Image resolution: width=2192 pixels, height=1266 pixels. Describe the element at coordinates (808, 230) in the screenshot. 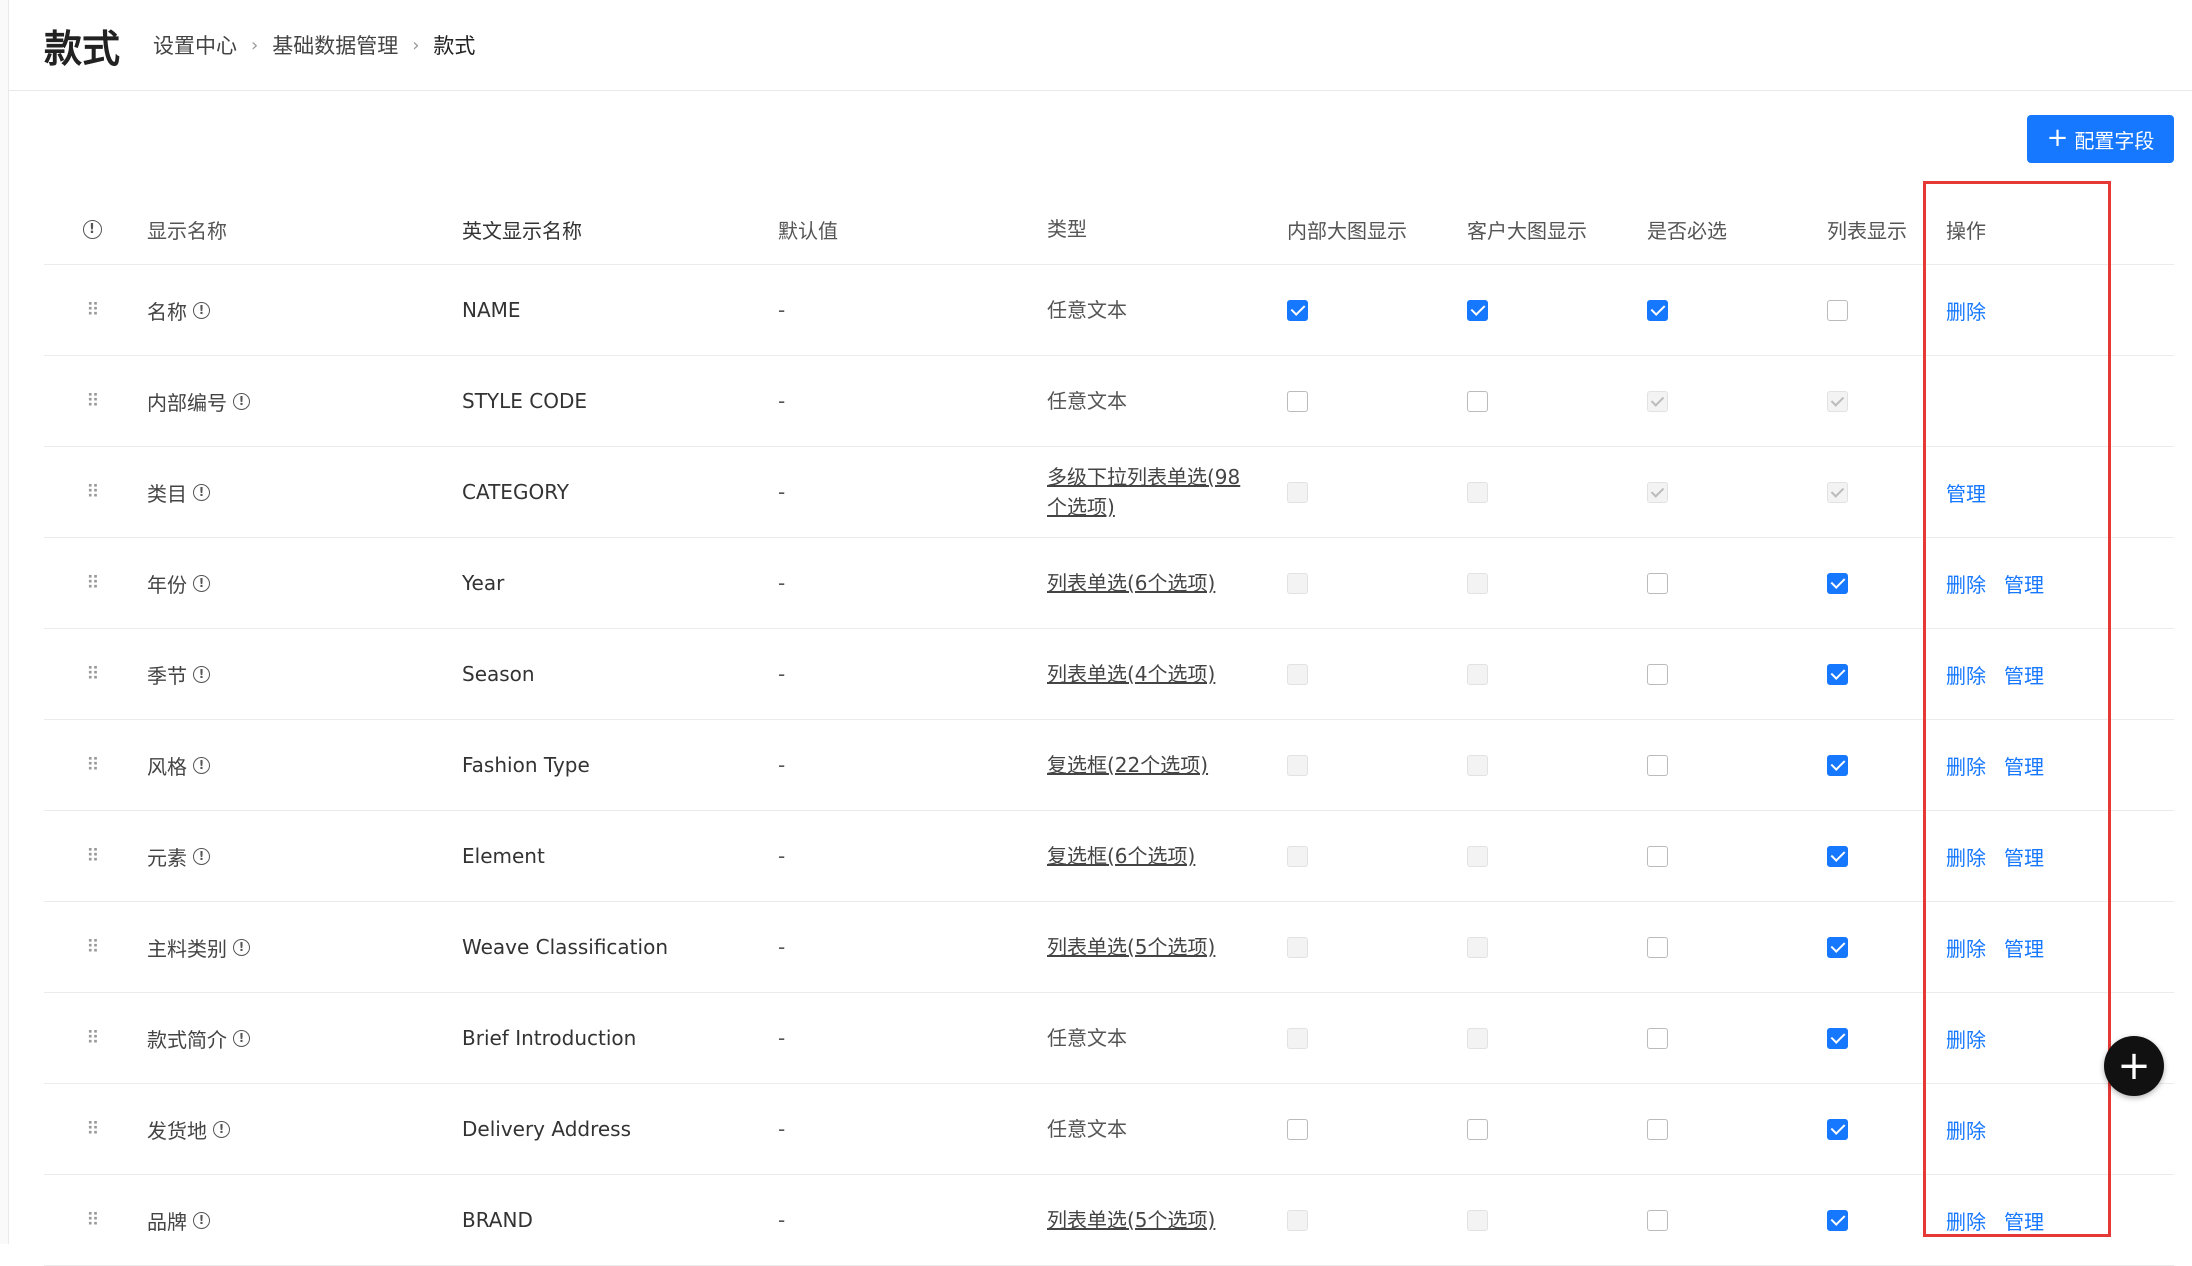

I see `header-default: 默认值` at that location.